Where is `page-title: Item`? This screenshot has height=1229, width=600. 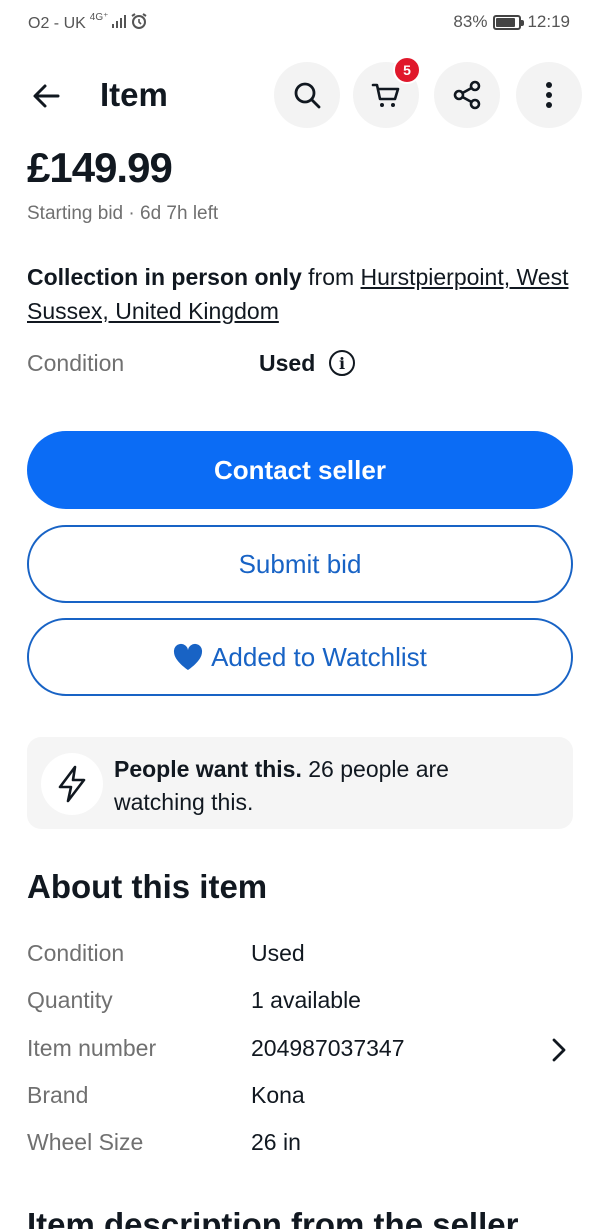
page-title: Item is located at coordinates (134, 94).